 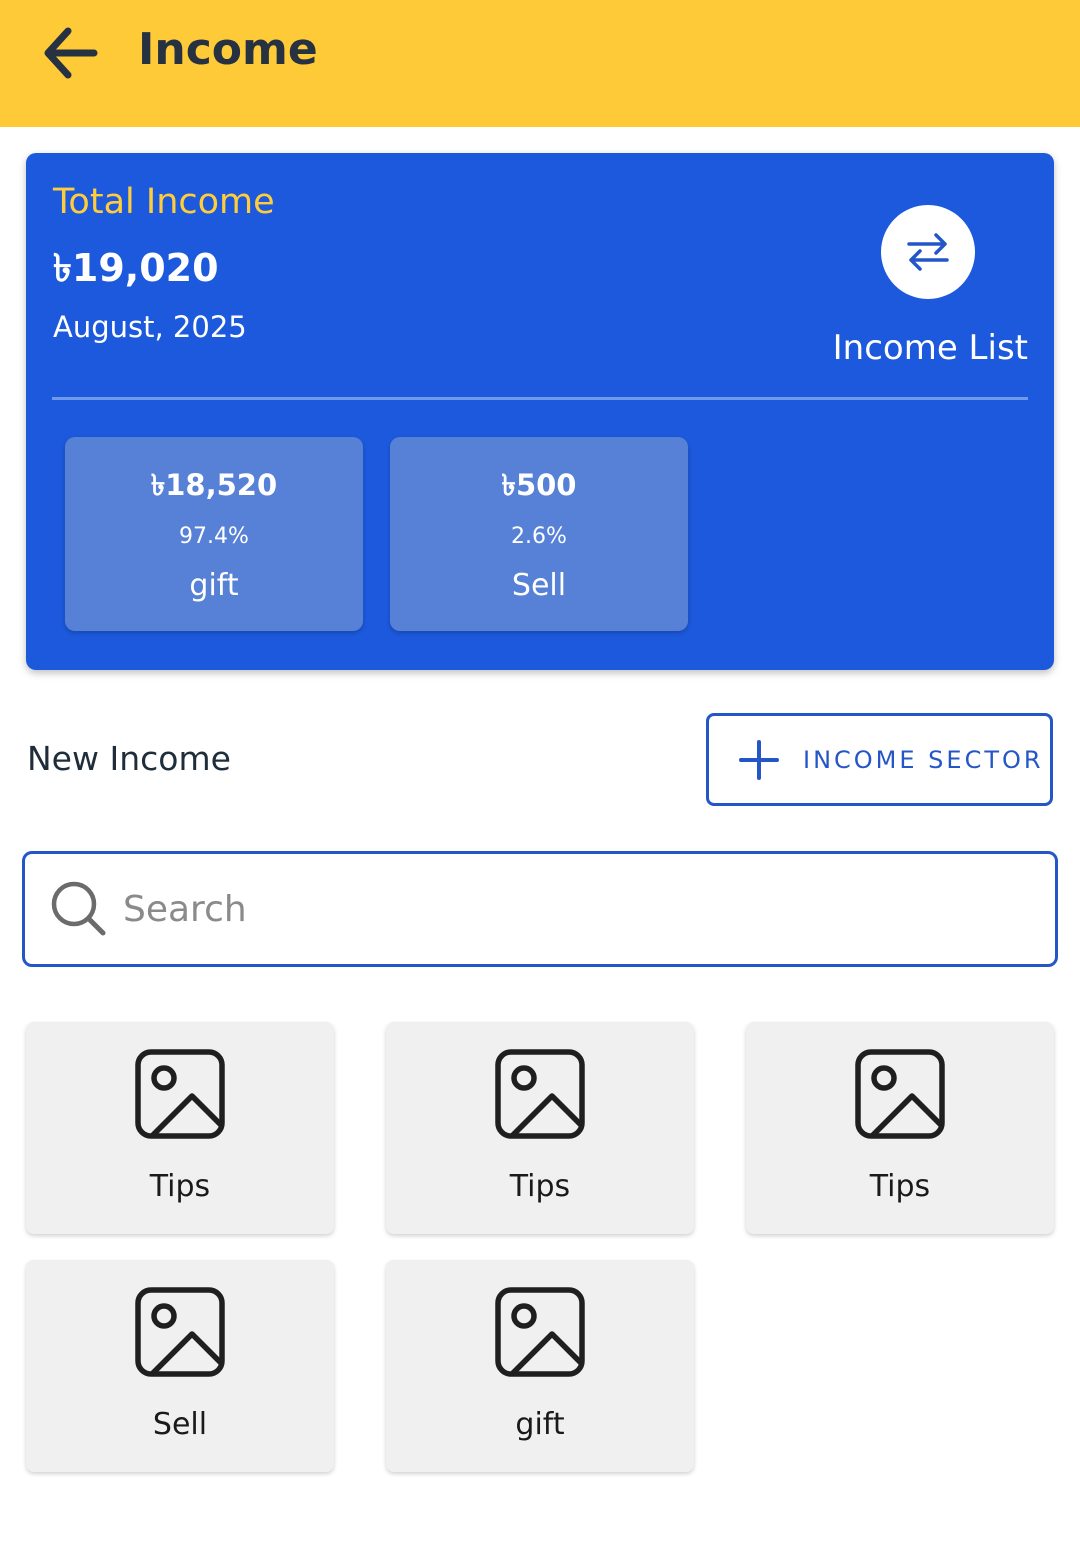 What do you see at coordinates (214, 585) in the screenshot?
I see `stat-name: gift` at bounding box center [214, 585].